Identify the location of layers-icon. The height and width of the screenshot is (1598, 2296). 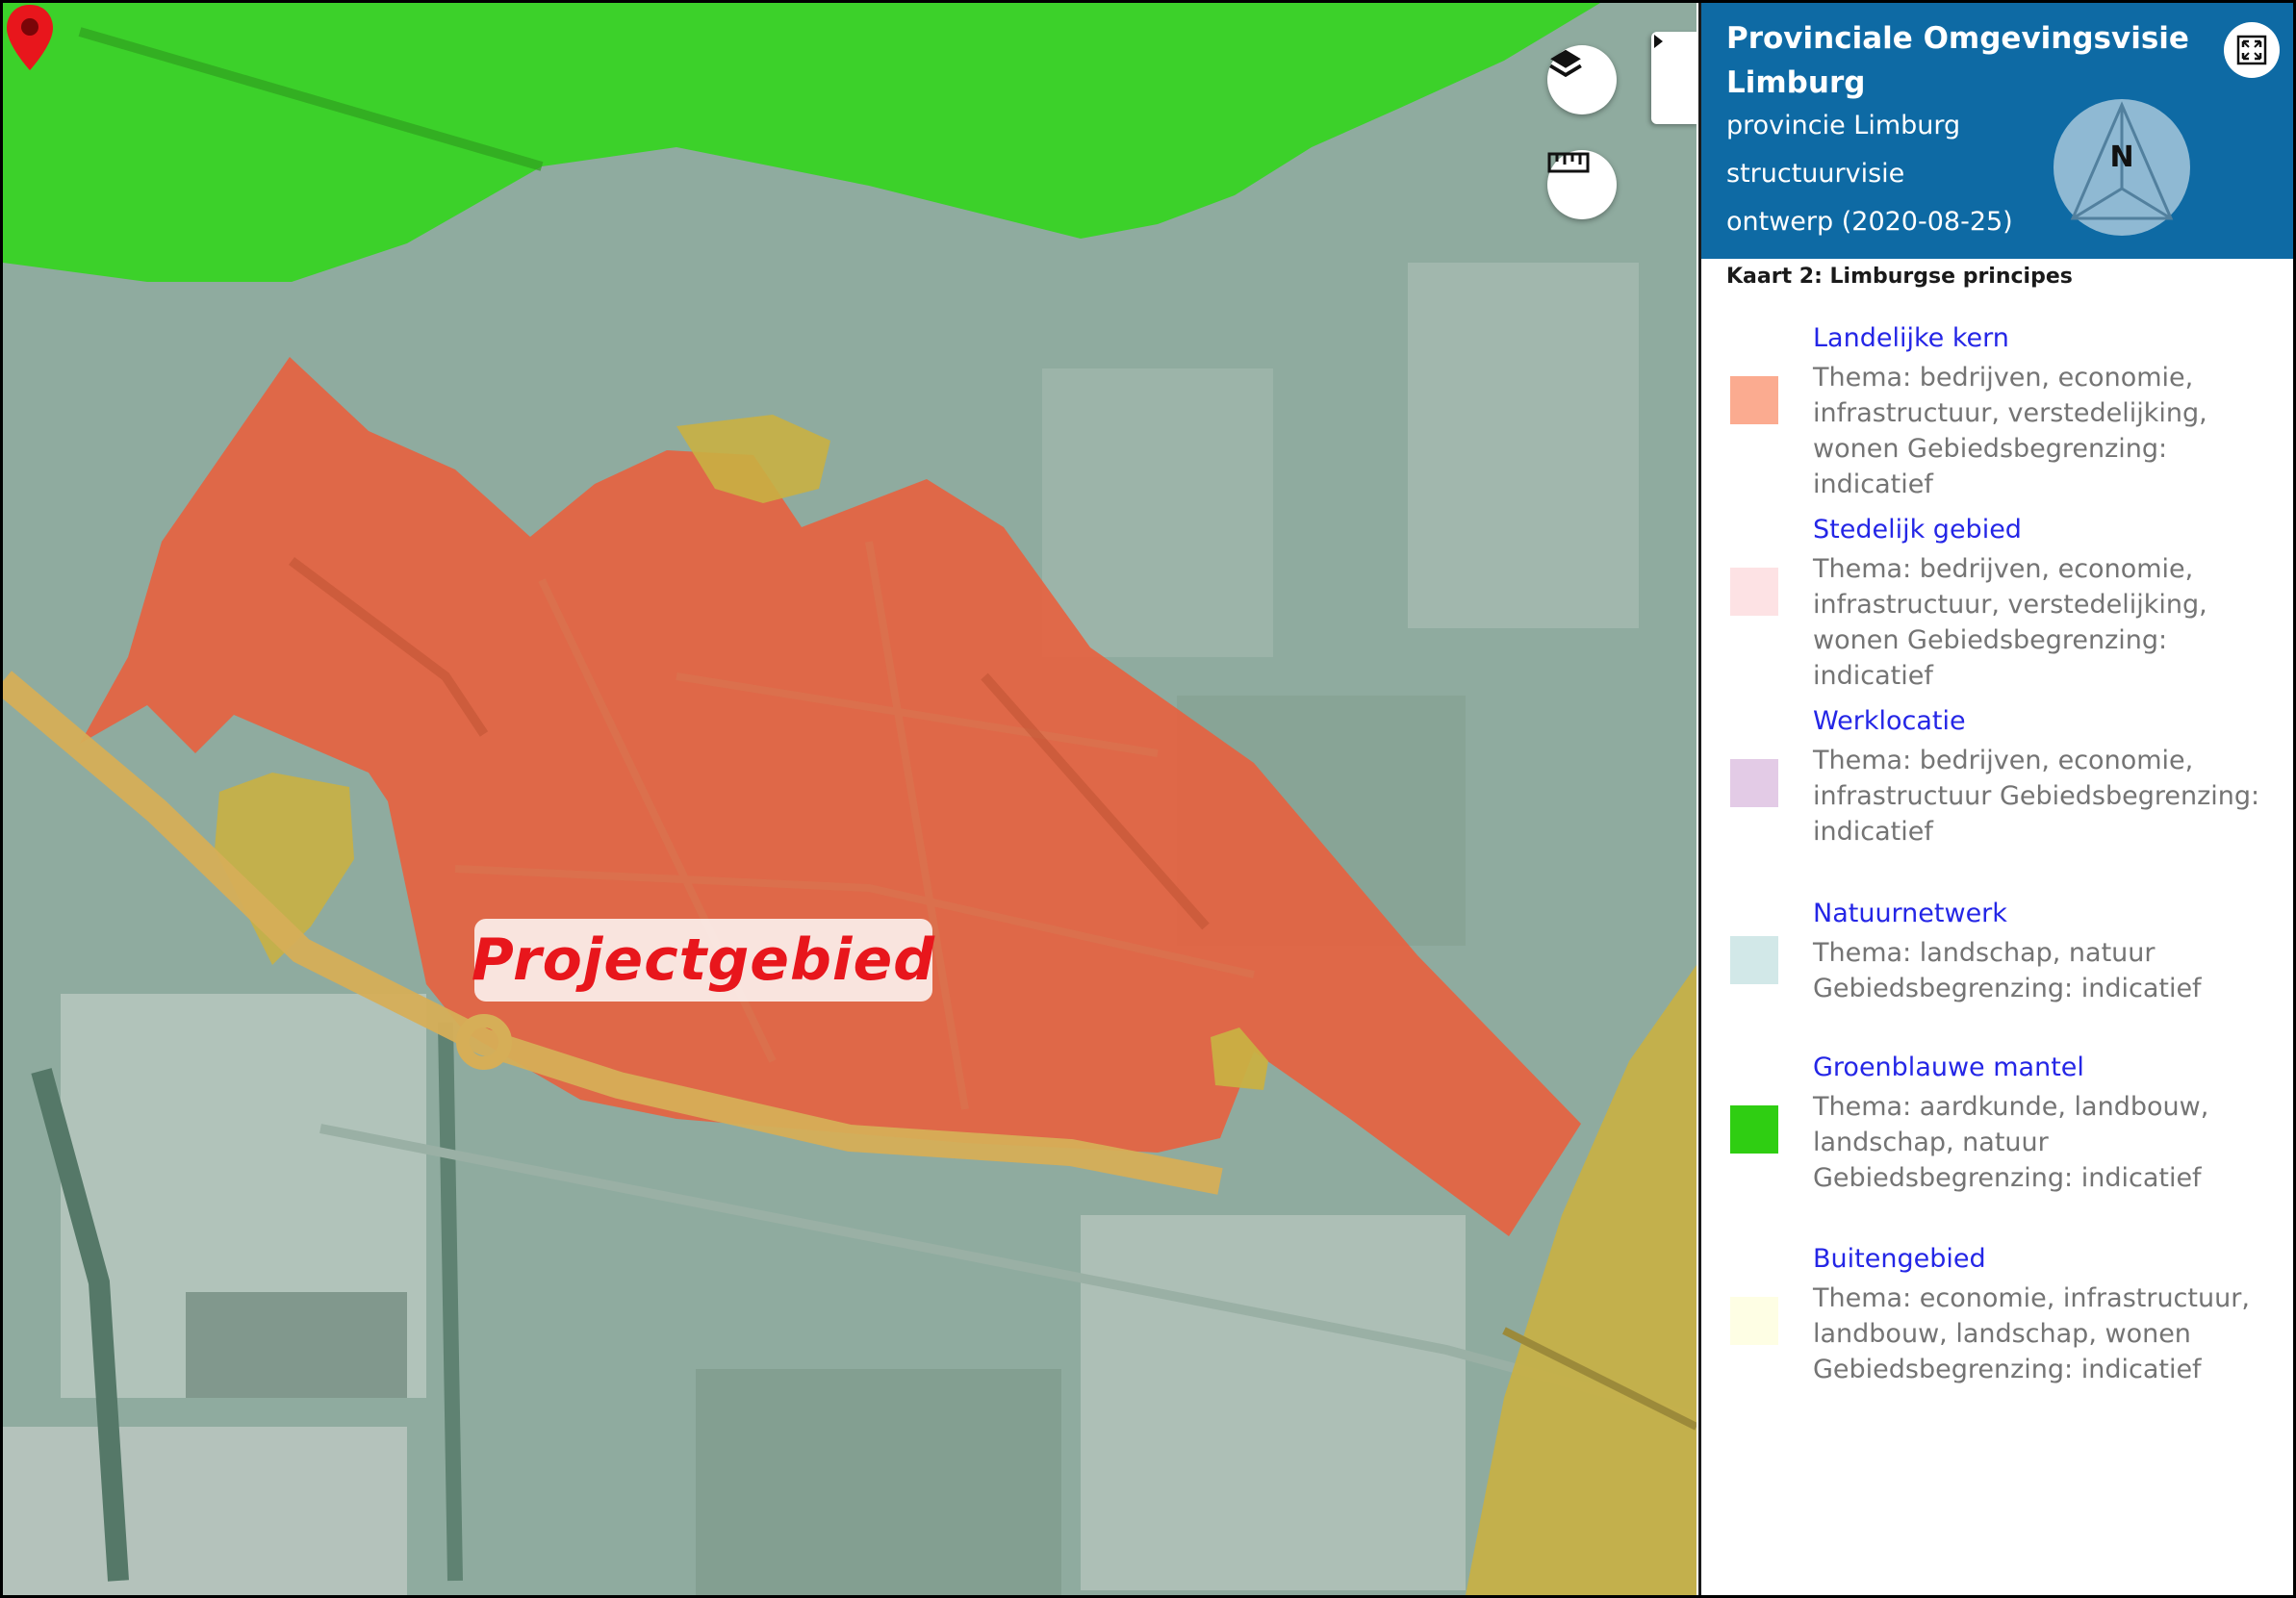
(1565, 64).